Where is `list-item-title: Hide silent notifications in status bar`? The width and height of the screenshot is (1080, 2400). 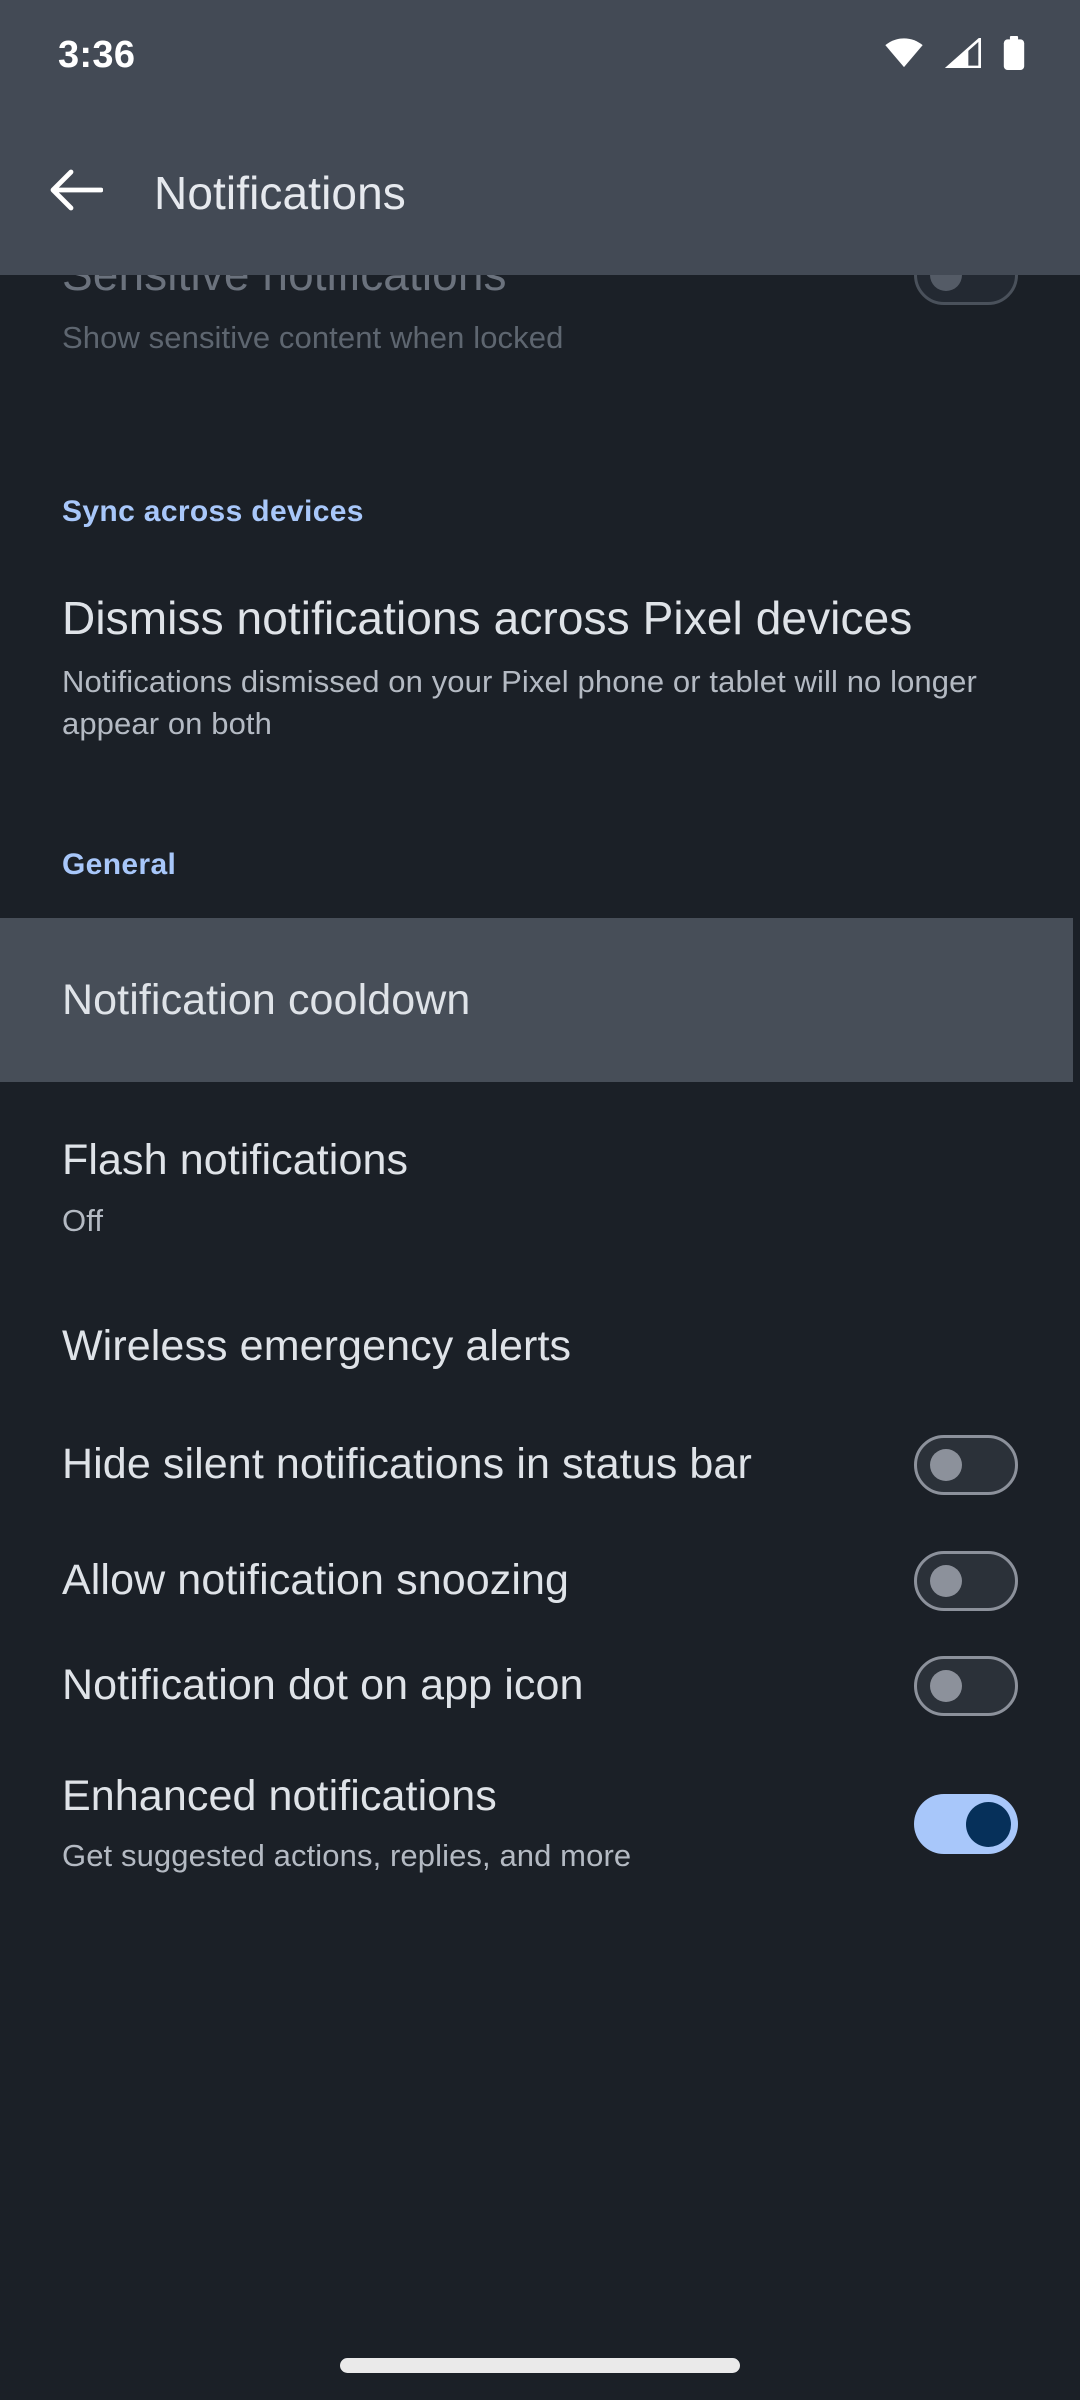
list-item-title: Hide silent notifications in status bar is located at coordinates (407, 1464).